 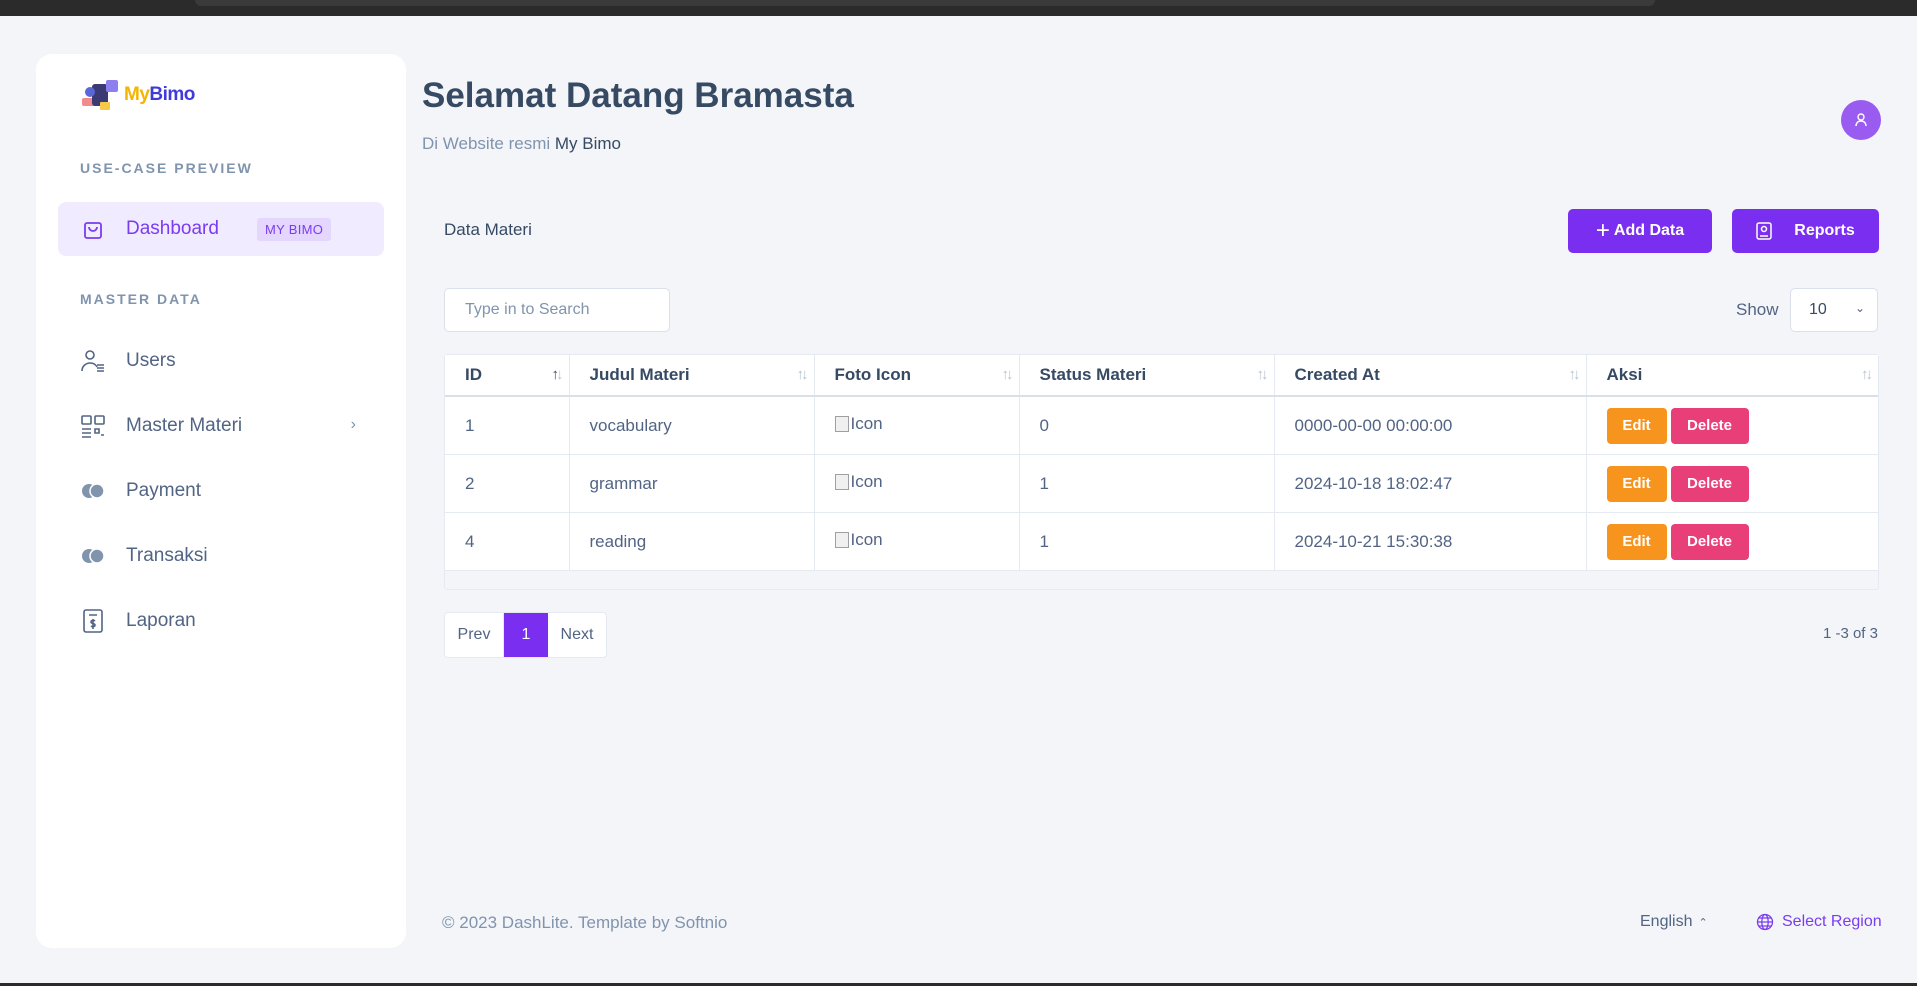 I want to click on chevron-down-icon: ⌄, so click(x=1859, y=308).